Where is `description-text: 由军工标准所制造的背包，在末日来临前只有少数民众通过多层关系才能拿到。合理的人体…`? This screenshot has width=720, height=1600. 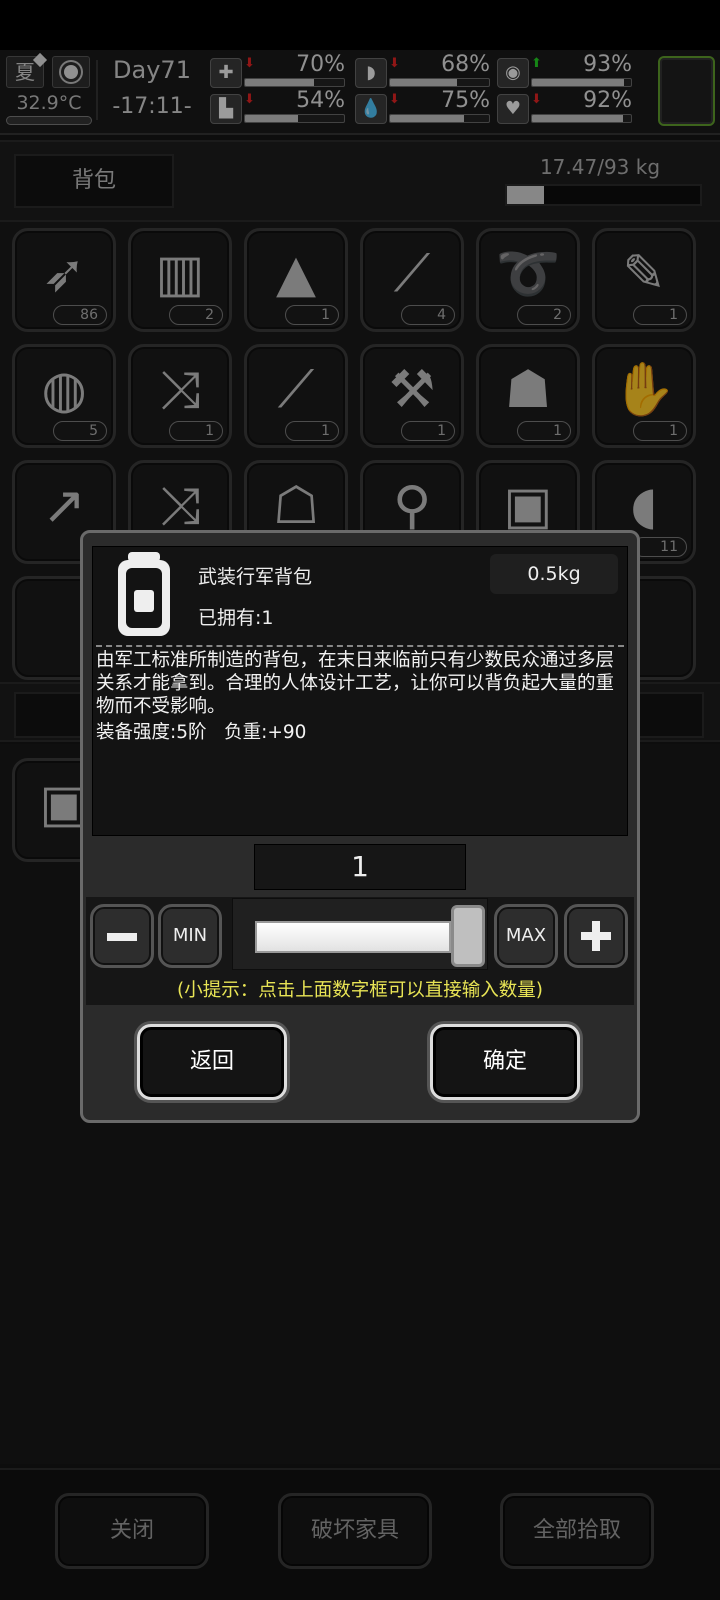
description-text: 由军工标准所制造的背包，在末日来临前只有少数民众通过多层关系才能拿到。合理的人体… is located at coordinates (355, 683).